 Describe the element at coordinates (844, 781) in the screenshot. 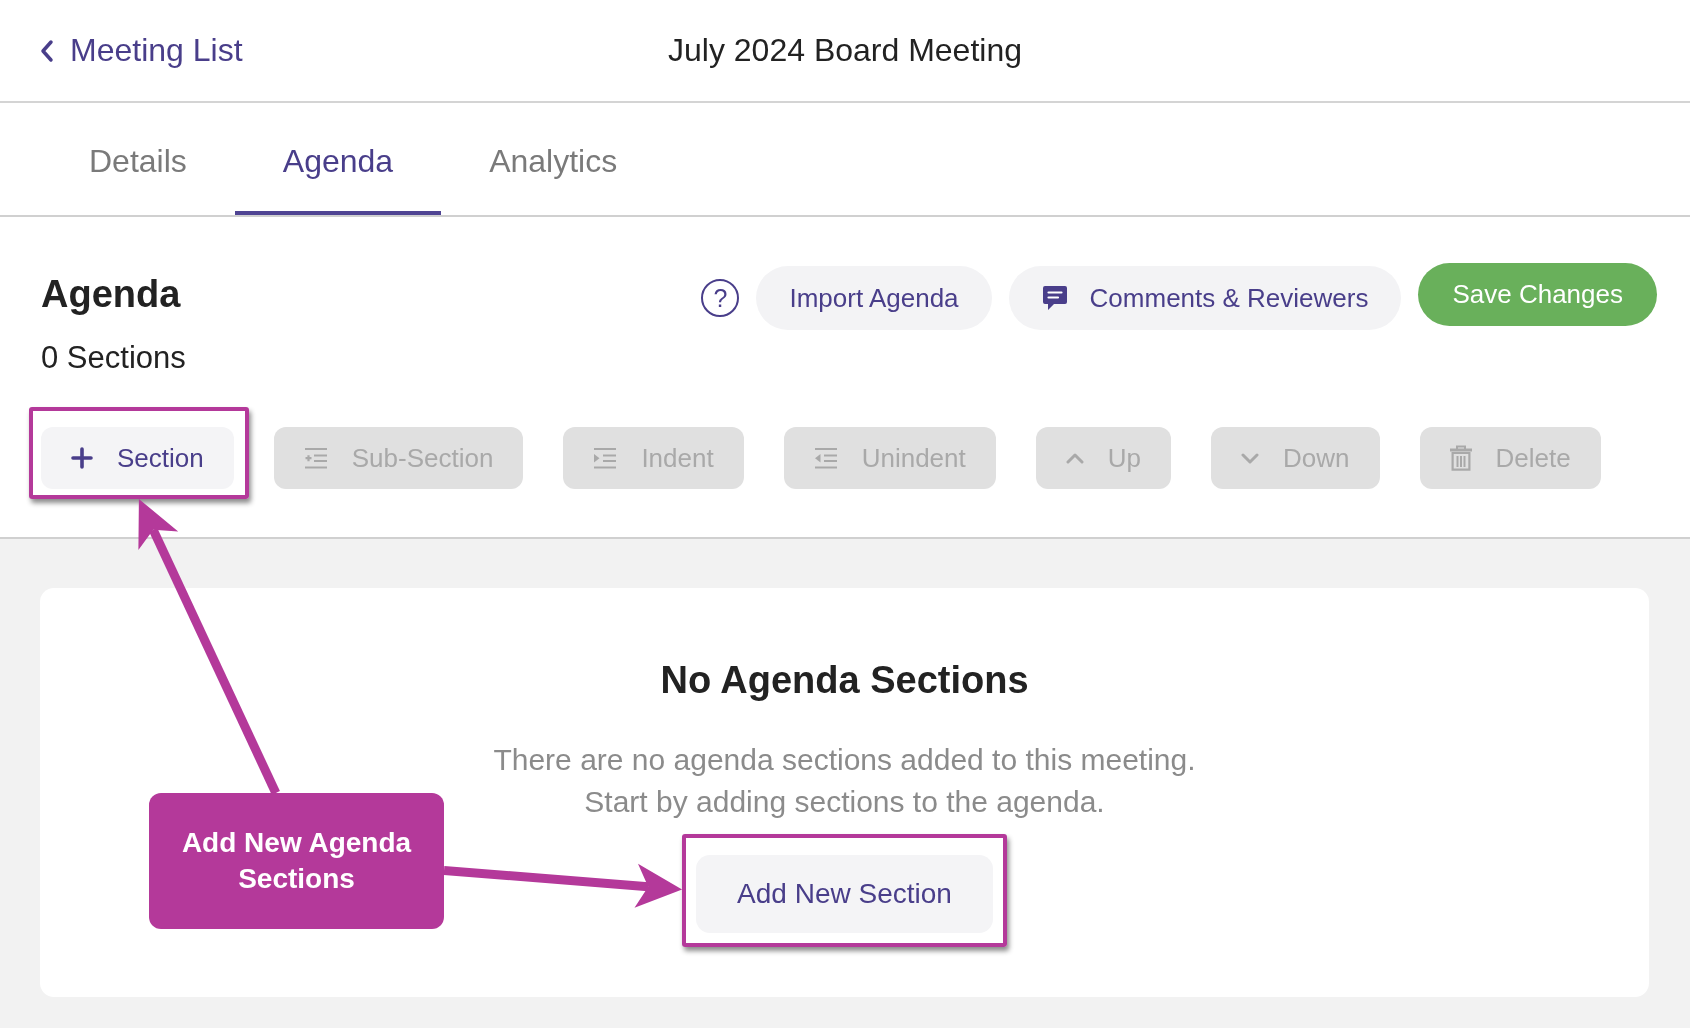

I see `empty-state-description: There are no agenda sections added to this meeting. Start by adding sections to the agenda.` at that location.